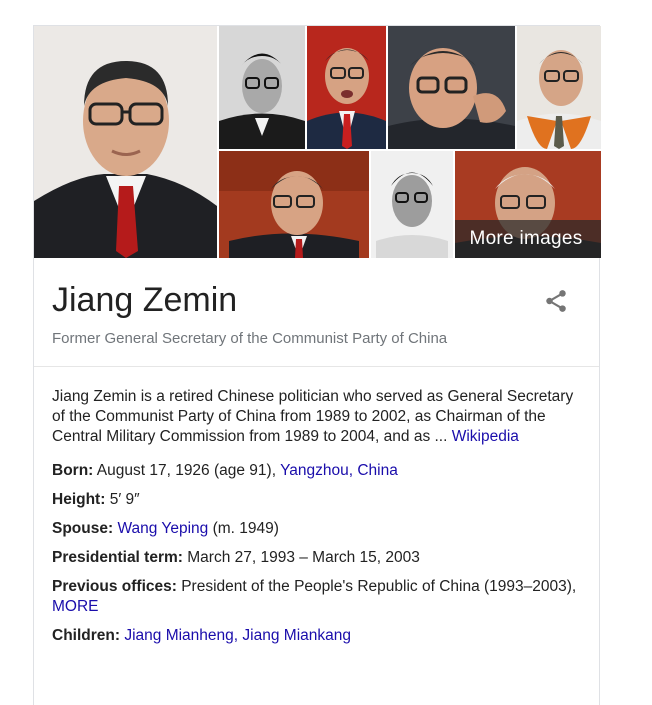 This screenshot has height=705, width=652. I want to click on fact-value: March 27, 1993 – March 15, 2003, so click(301, 557).